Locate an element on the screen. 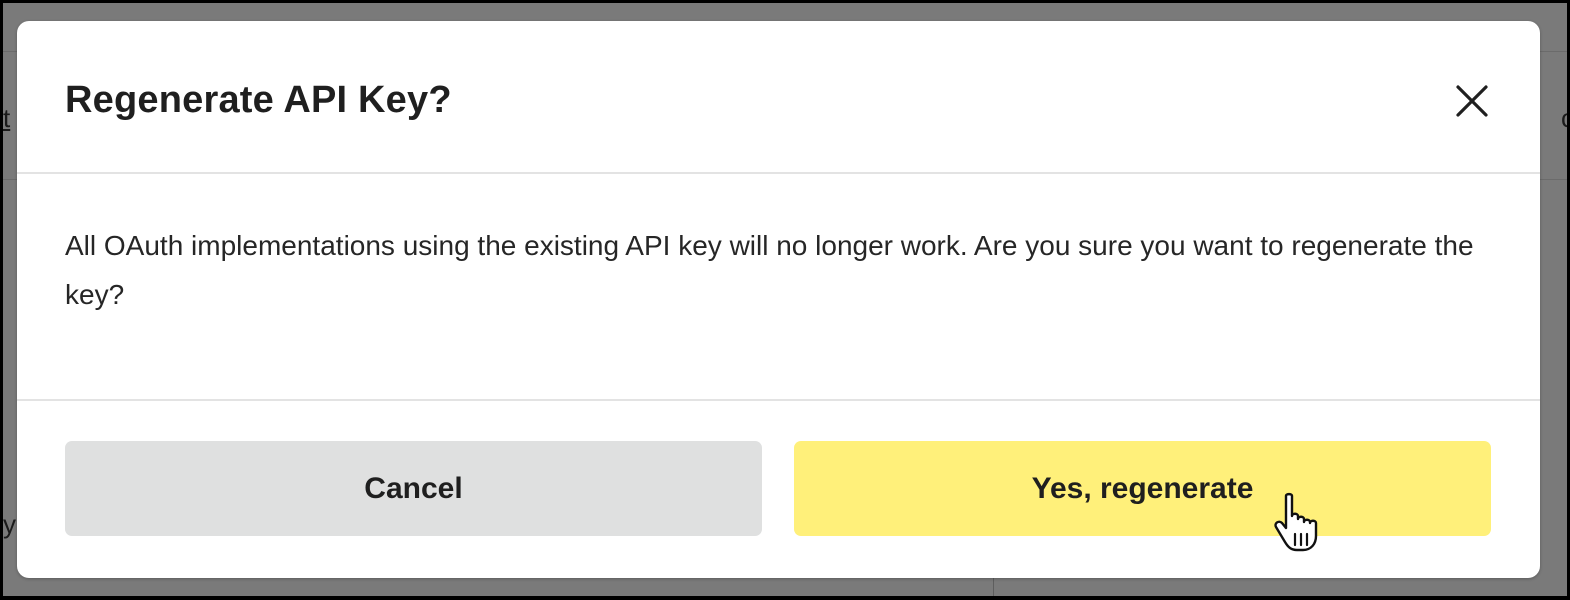 The height and width of the screenshot is (600, 1570). close-button is located at coordinates (1472, 101).